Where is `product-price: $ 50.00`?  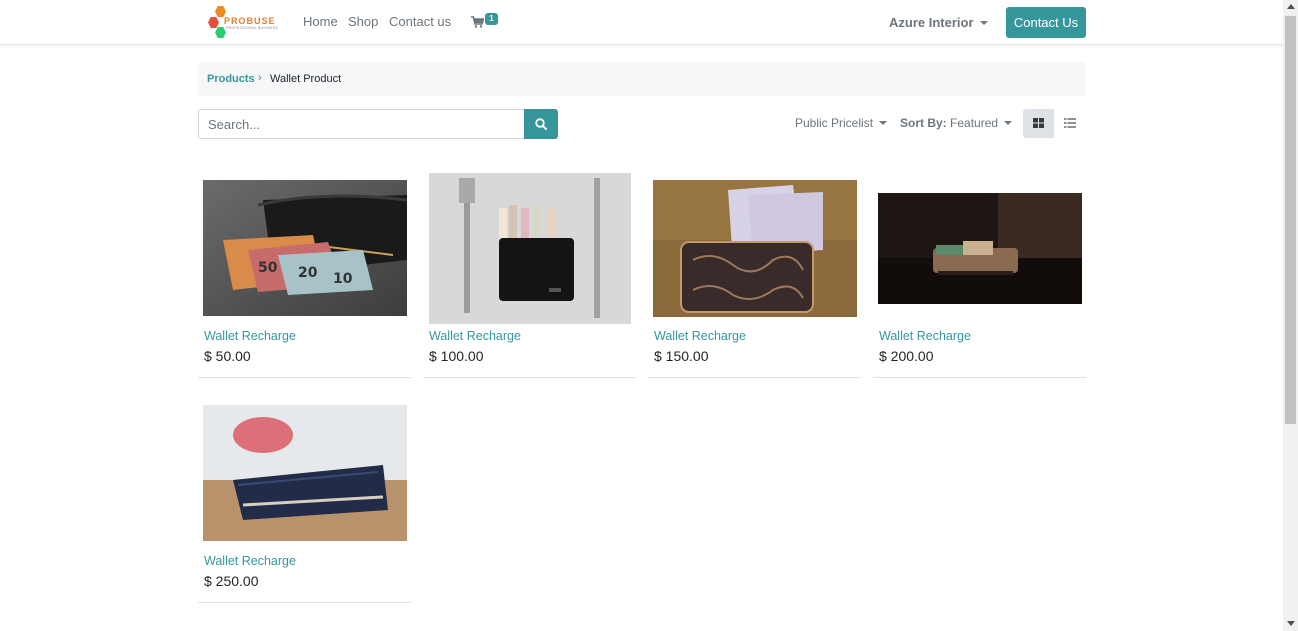 product-price: $ 50.00 is located at coordinates (227, 356).